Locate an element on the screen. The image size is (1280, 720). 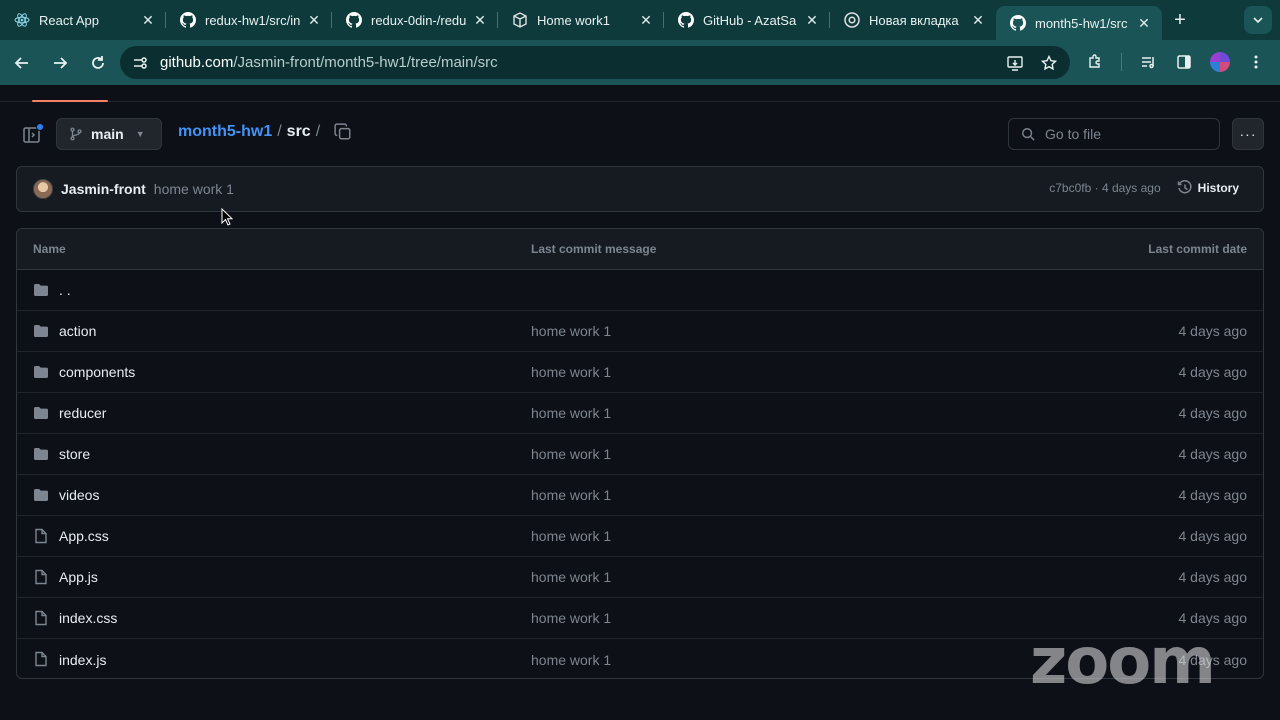
puzzle-icon is located at coordinates (1094, 61).